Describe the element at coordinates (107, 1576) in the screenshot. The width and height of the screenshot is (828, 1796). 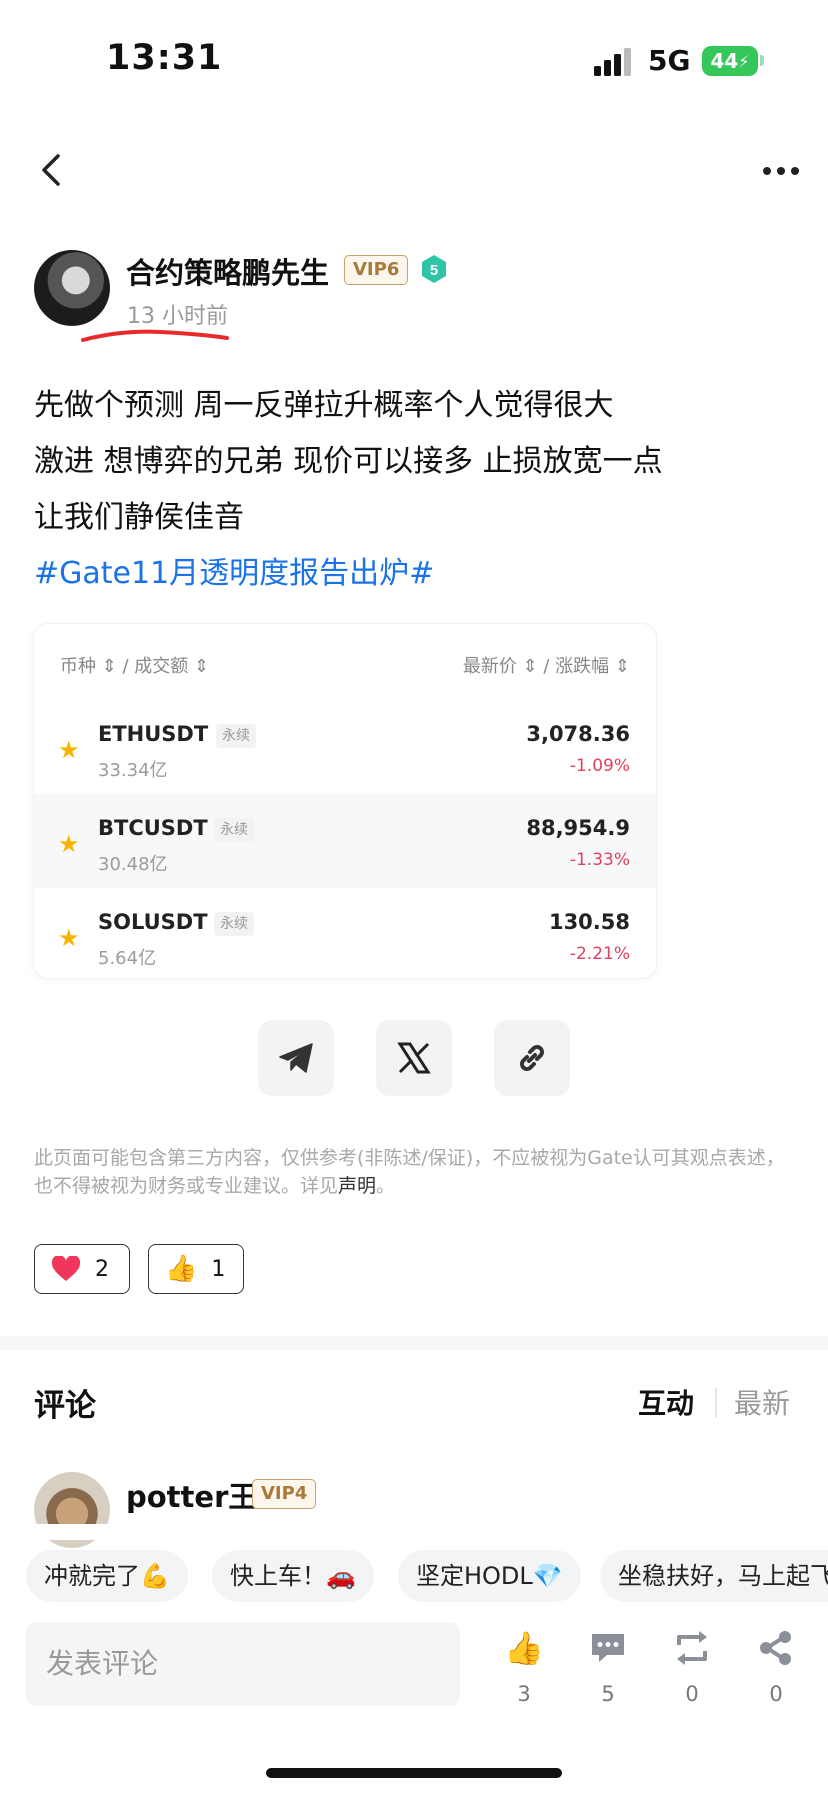
I see `quick-reply-chip: 冲就完了💪` at that location.